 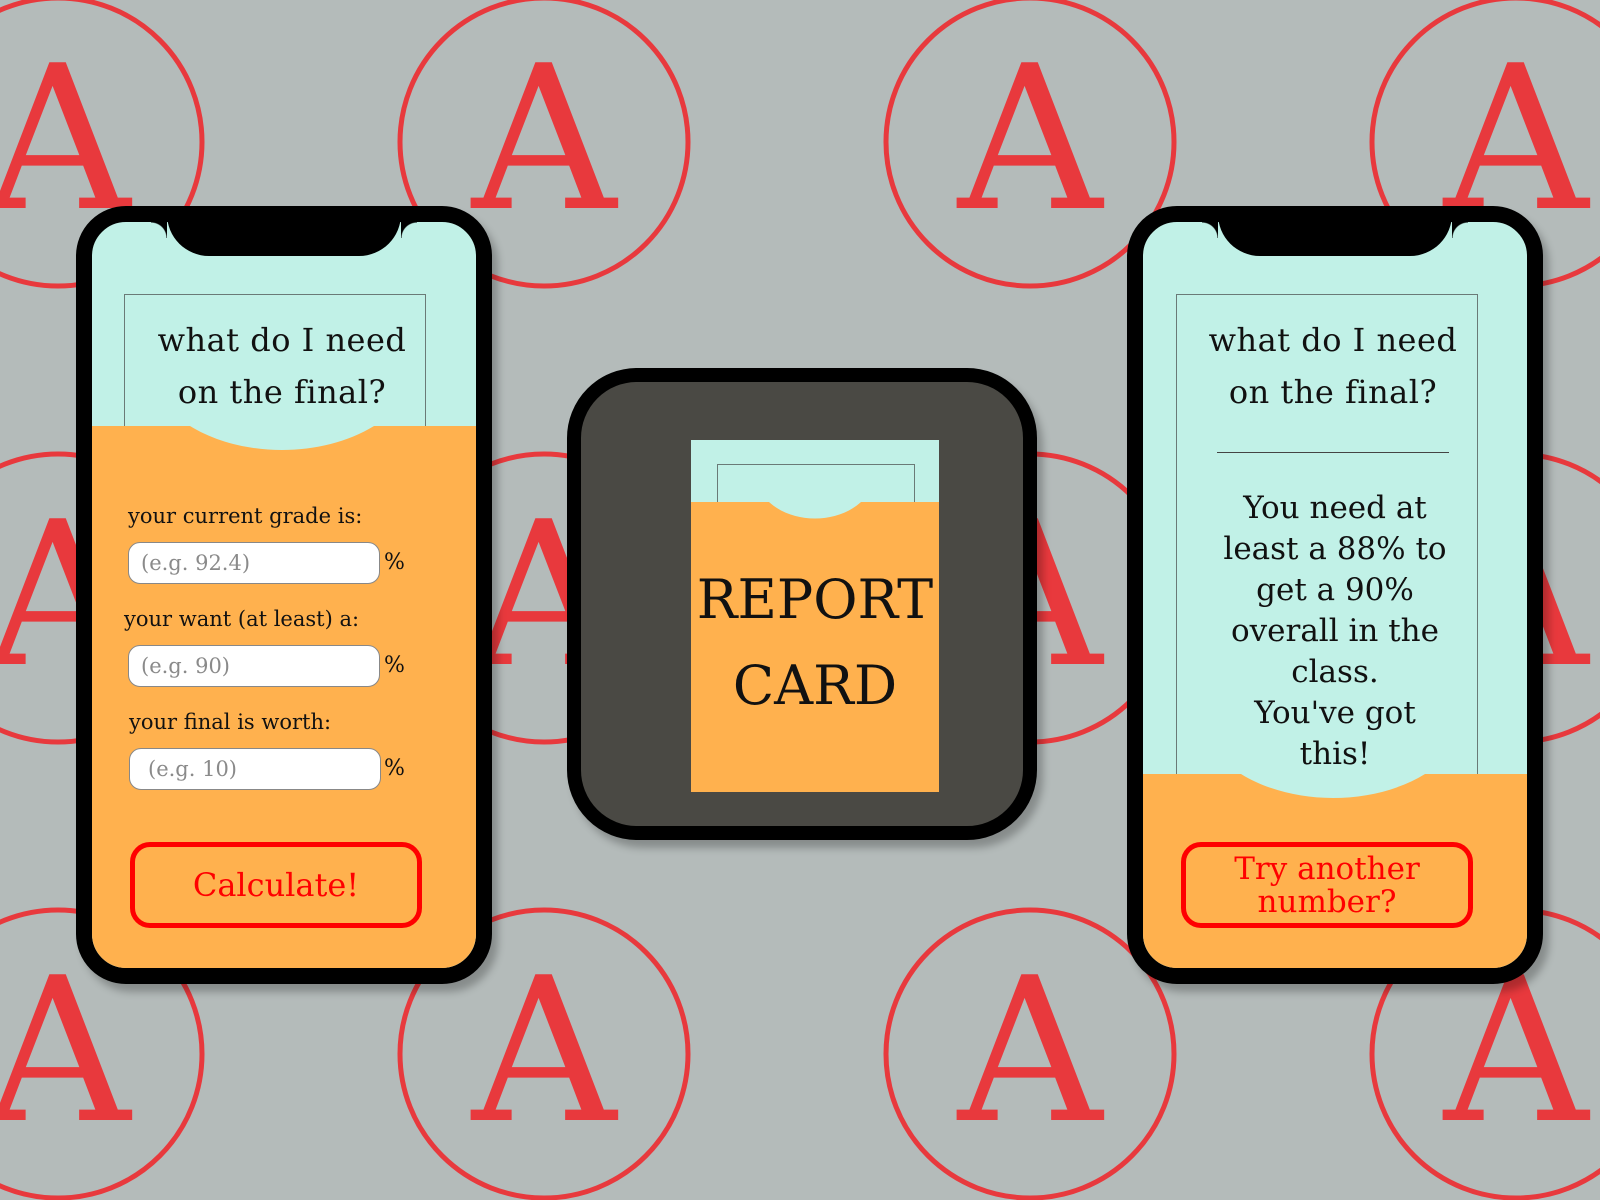 I want to click on target-grade-input, so click(x=254, y=666).